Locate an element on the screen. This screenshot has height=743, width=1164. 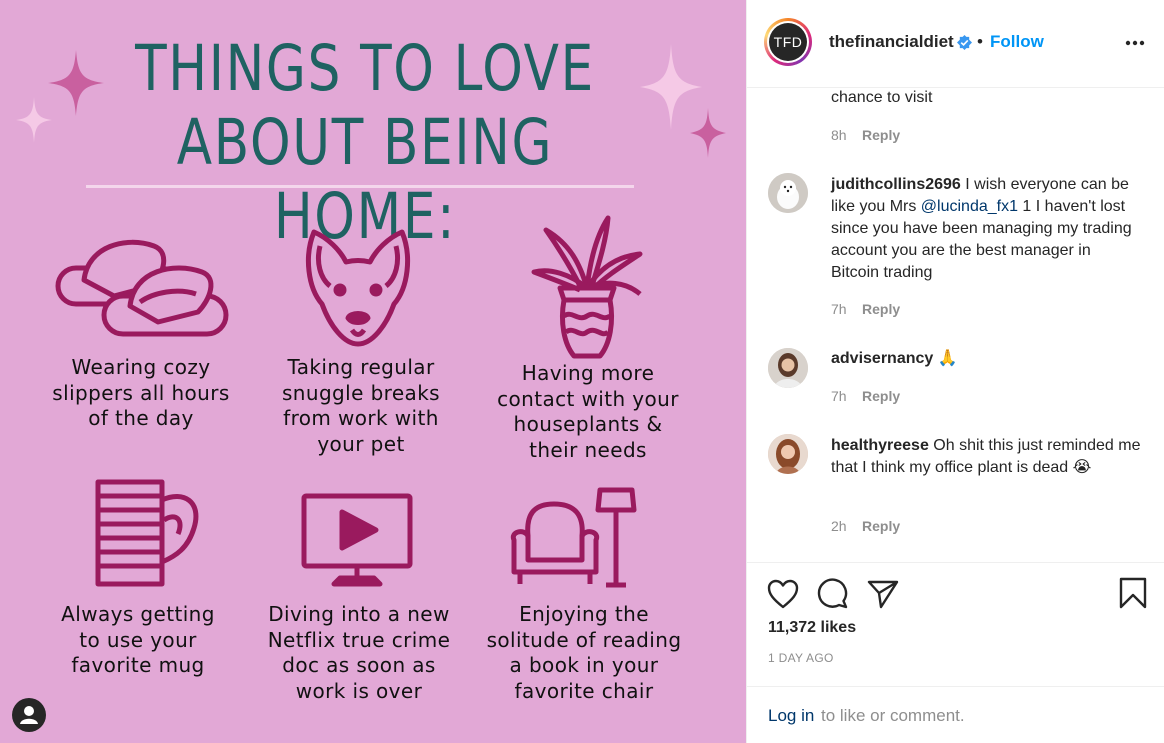
login-prompt-text: to like or comment. is located at coordinates (893, 715).